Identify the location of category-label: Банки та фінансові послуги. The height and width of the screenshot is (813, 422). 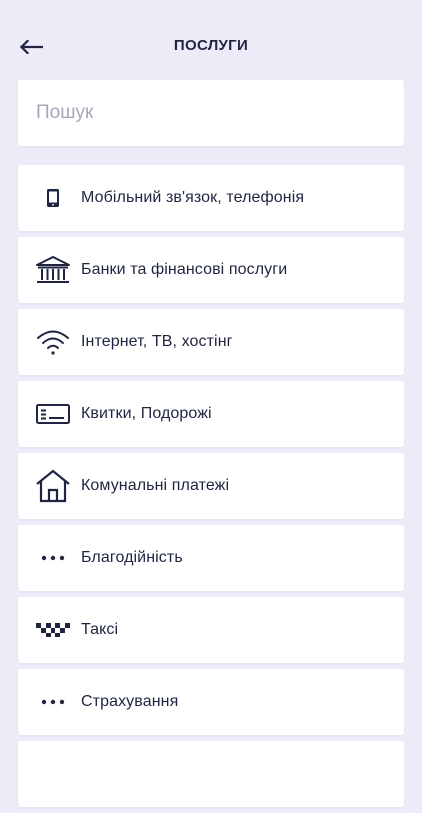
(184, 269).